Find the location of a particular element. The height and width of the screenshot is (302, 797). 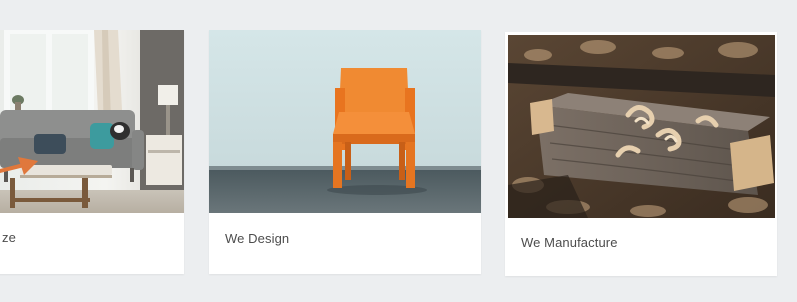

service-card-label: We Design is located at coordinates (257, 238).